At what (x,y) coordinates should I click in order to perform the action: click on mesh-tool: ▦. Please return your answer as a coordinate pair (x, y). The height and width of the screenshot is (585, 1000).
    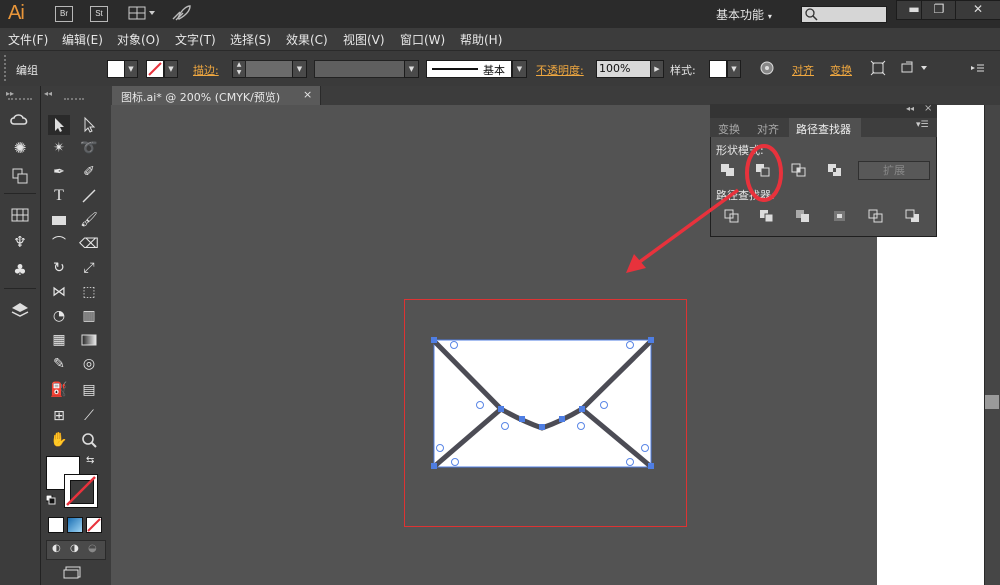
    Looking at the image, I should click on (59, 340).